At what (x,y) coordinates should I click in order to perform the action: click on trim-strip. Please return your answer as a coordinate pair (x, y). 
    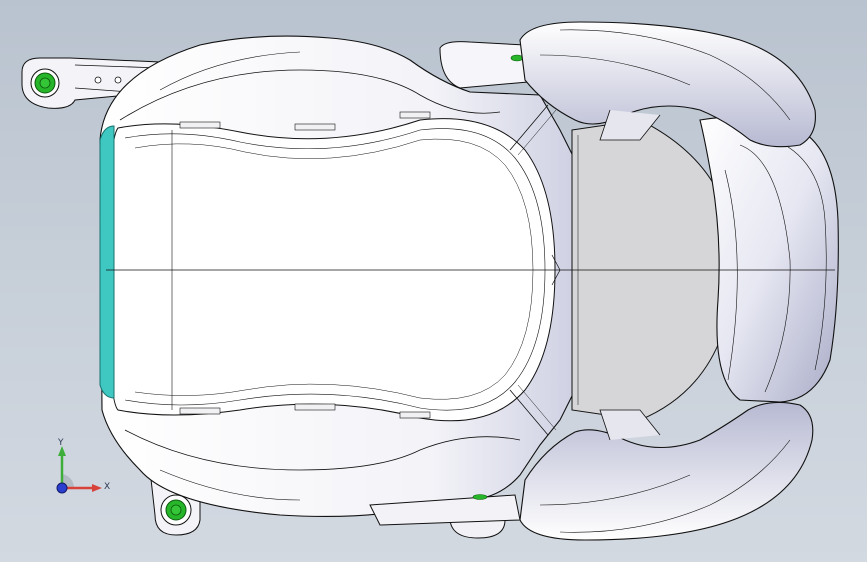
    Looking at the image, I should click on (107, 262).